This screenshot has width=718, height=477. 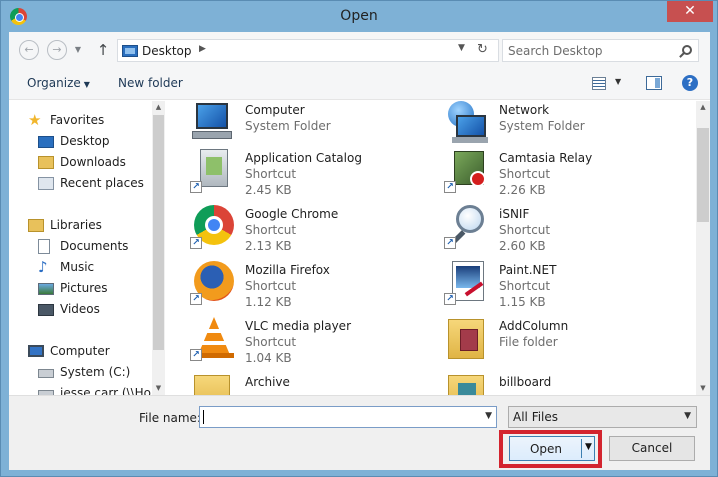 What do you see at coordinates (690, 11) in the screenshot?
I see `close-button: ✕` at bounding box center [690, 11].